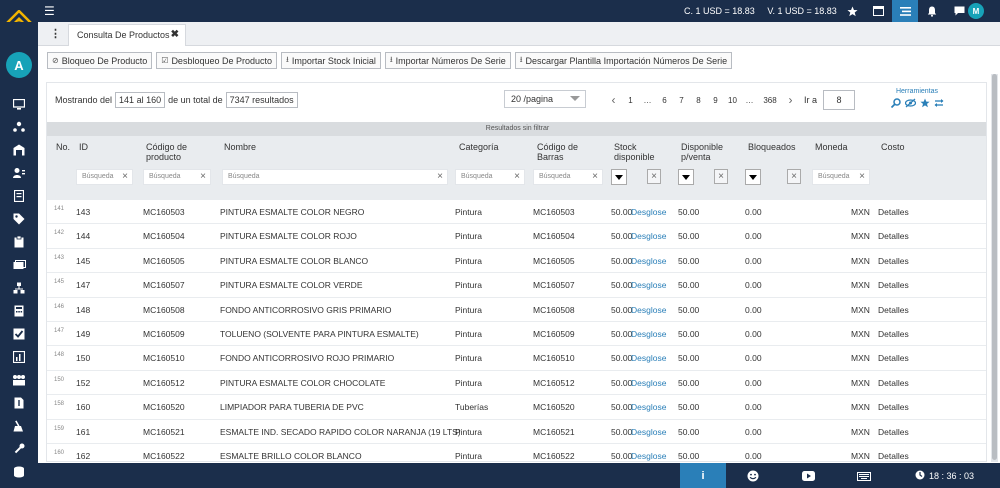 This screenshot has height=488, width=1000. What do you see at coordinates (83, 147) in the screenshot?
I see `col-id: ID` at bounding box center [83, 147].